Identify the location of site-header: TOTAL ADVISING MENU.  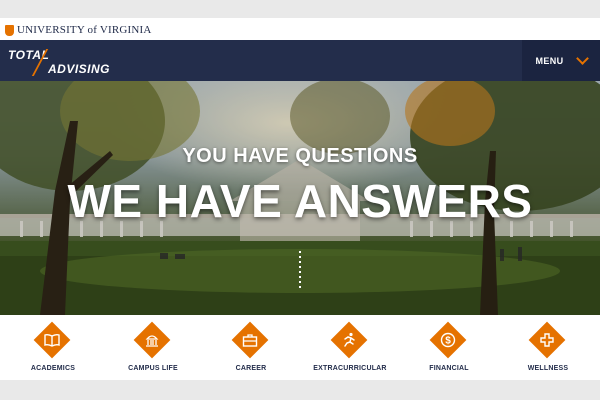
(300, 60).